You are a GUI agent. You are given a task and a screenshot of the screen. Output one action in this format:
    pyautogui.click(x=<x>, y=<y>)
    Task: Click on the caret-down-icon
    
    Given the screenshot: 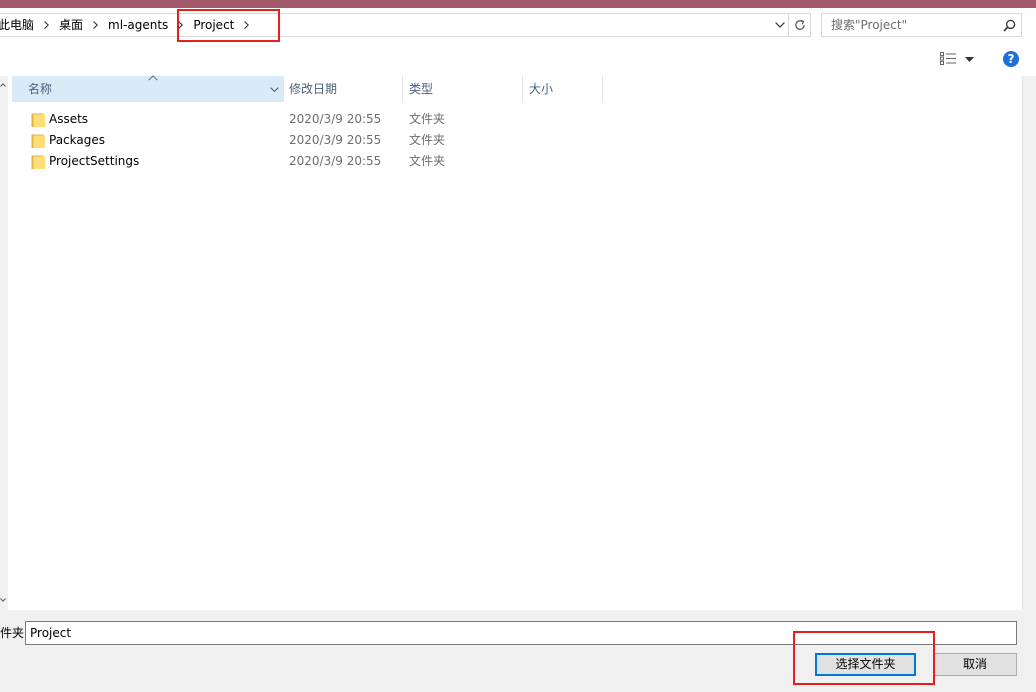 What is the action you would take?
    pyautogui.click(x=969, y=59)
    